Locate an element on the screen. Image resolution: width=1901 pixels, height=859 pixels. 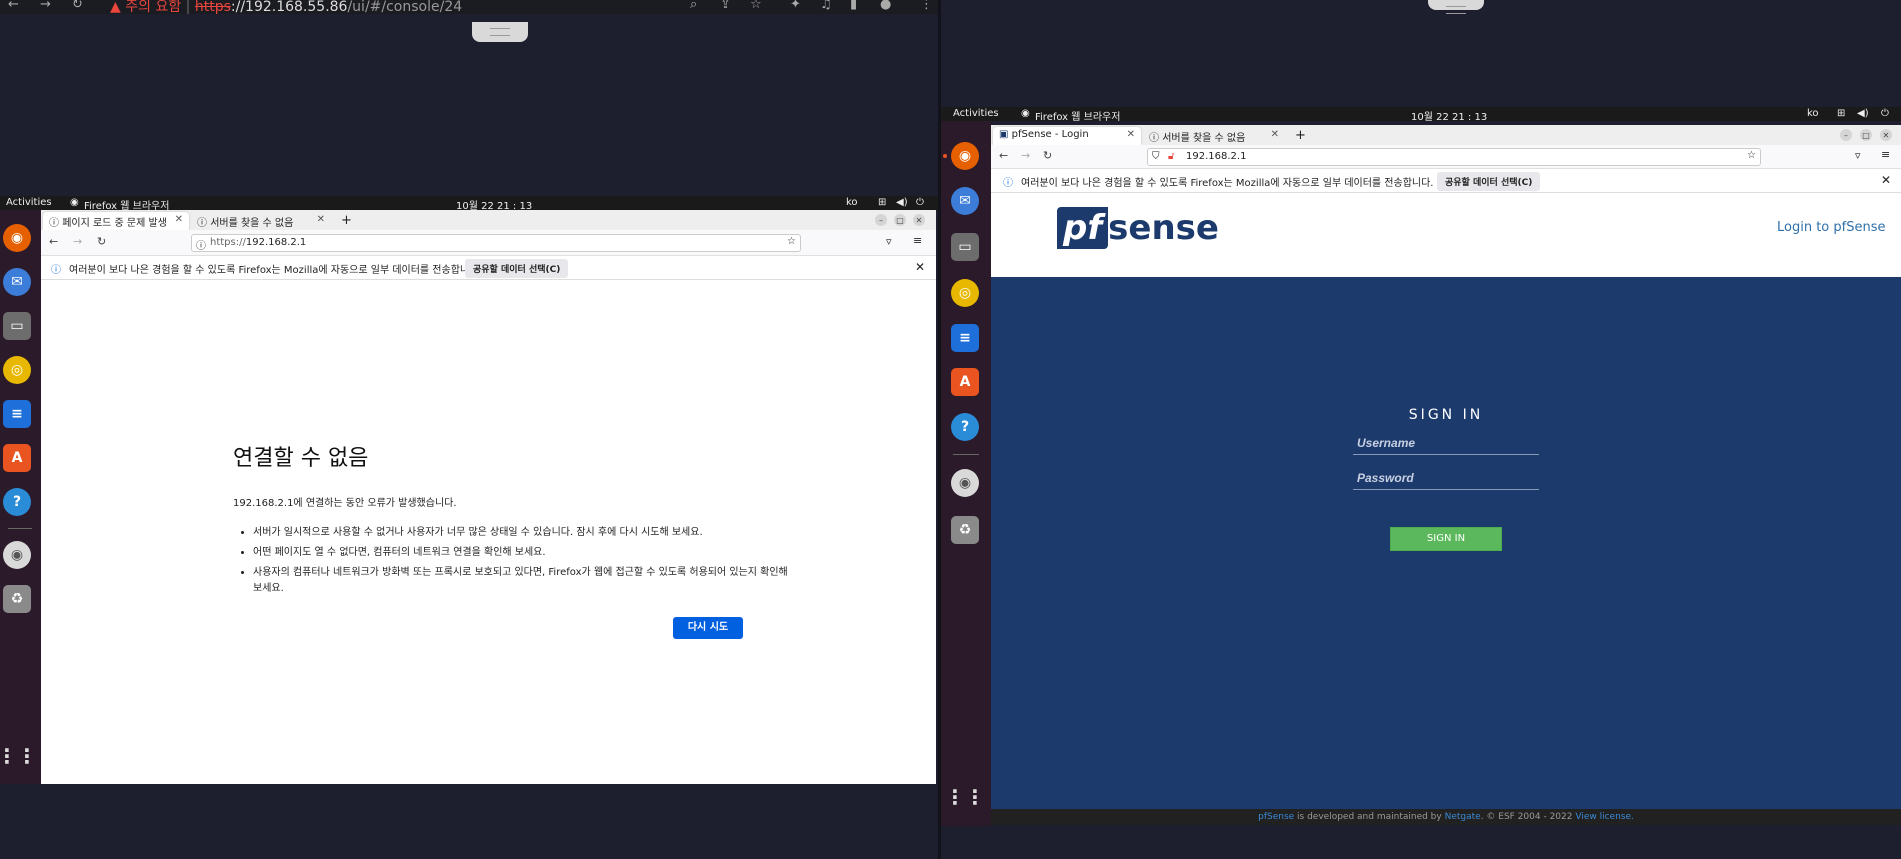
logo-pf: pf is located at coordinates (1083, 228).